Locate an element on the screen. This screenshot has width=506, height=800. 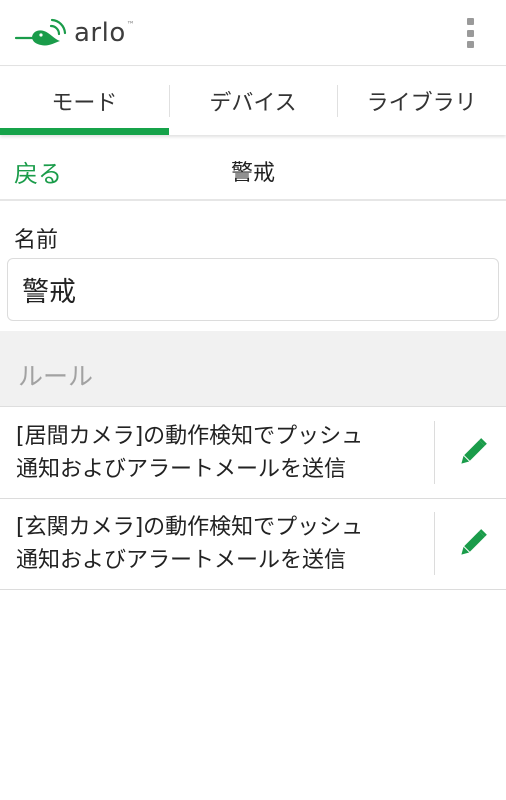
arlo-logo: arlo ™ is located at coordinates (74, 34).